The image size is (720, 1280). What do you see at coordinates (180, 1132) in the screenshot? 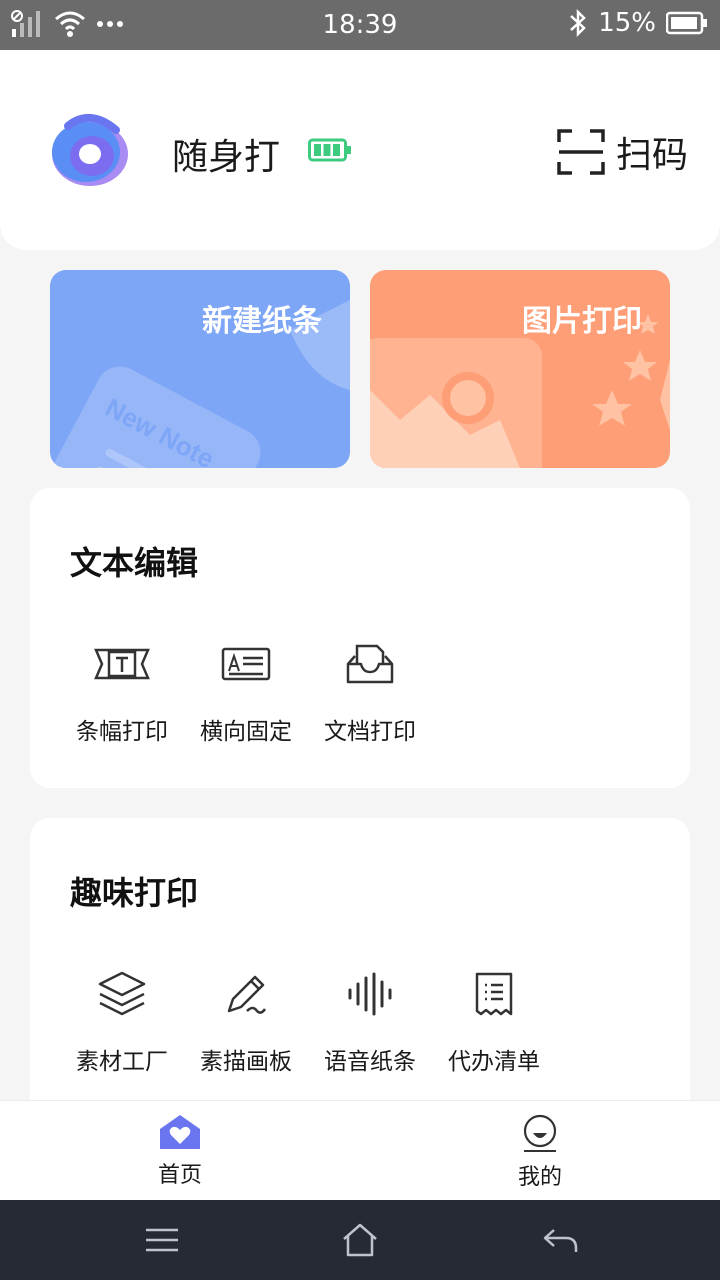
I see `home-heart-icon` at bounding box center [180, 1132].